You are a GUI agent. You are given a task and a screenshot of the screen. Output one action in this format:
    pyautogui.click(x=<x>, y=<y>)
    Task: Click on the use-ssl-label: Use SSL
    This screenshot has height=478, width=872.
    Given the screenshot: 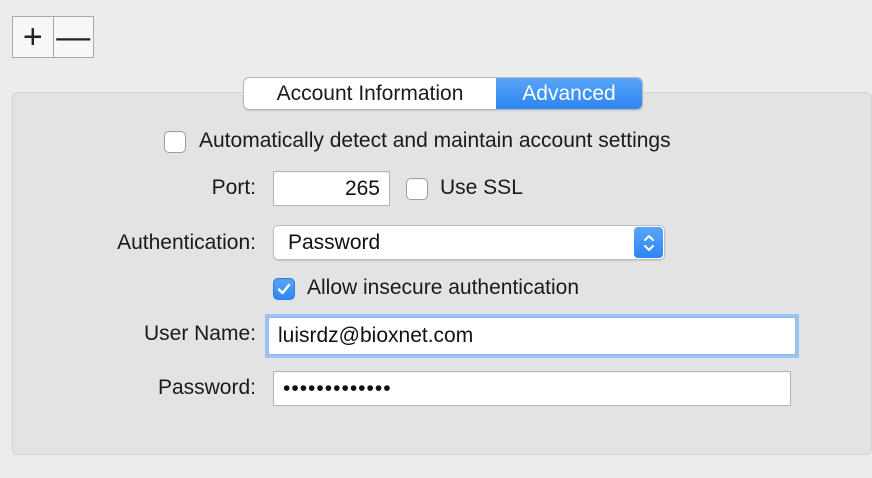 What is the action you would take?
    pyautogui.click(x=481, y=187)
    